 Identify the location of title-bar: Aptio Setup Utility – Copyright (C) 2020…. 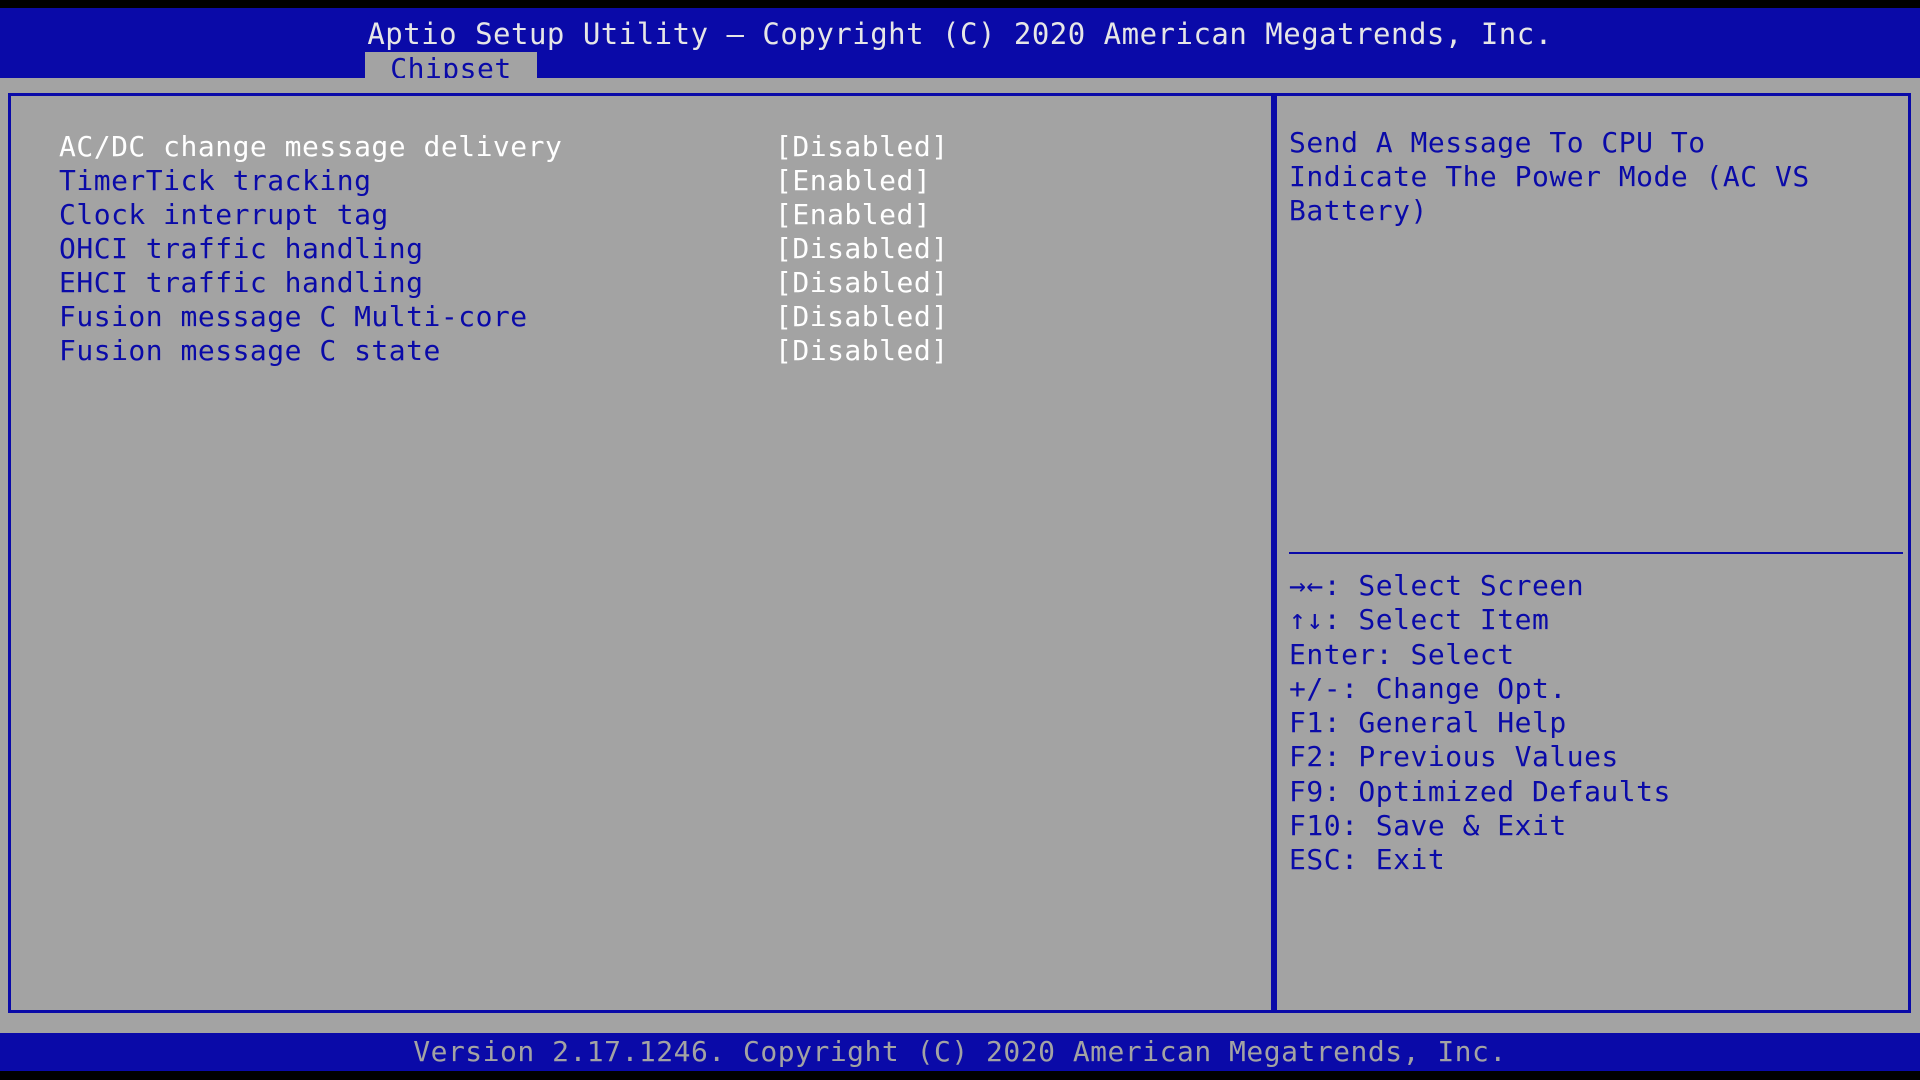
(960, 47).